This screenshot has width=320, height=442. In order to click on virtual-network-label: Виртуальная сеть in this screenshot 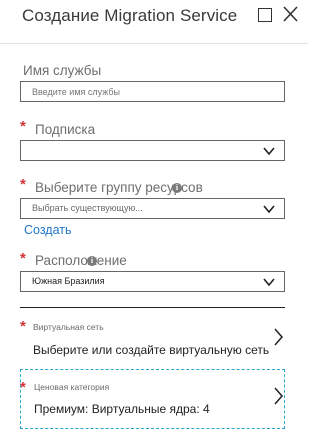, I will do `click(68, 327)`.